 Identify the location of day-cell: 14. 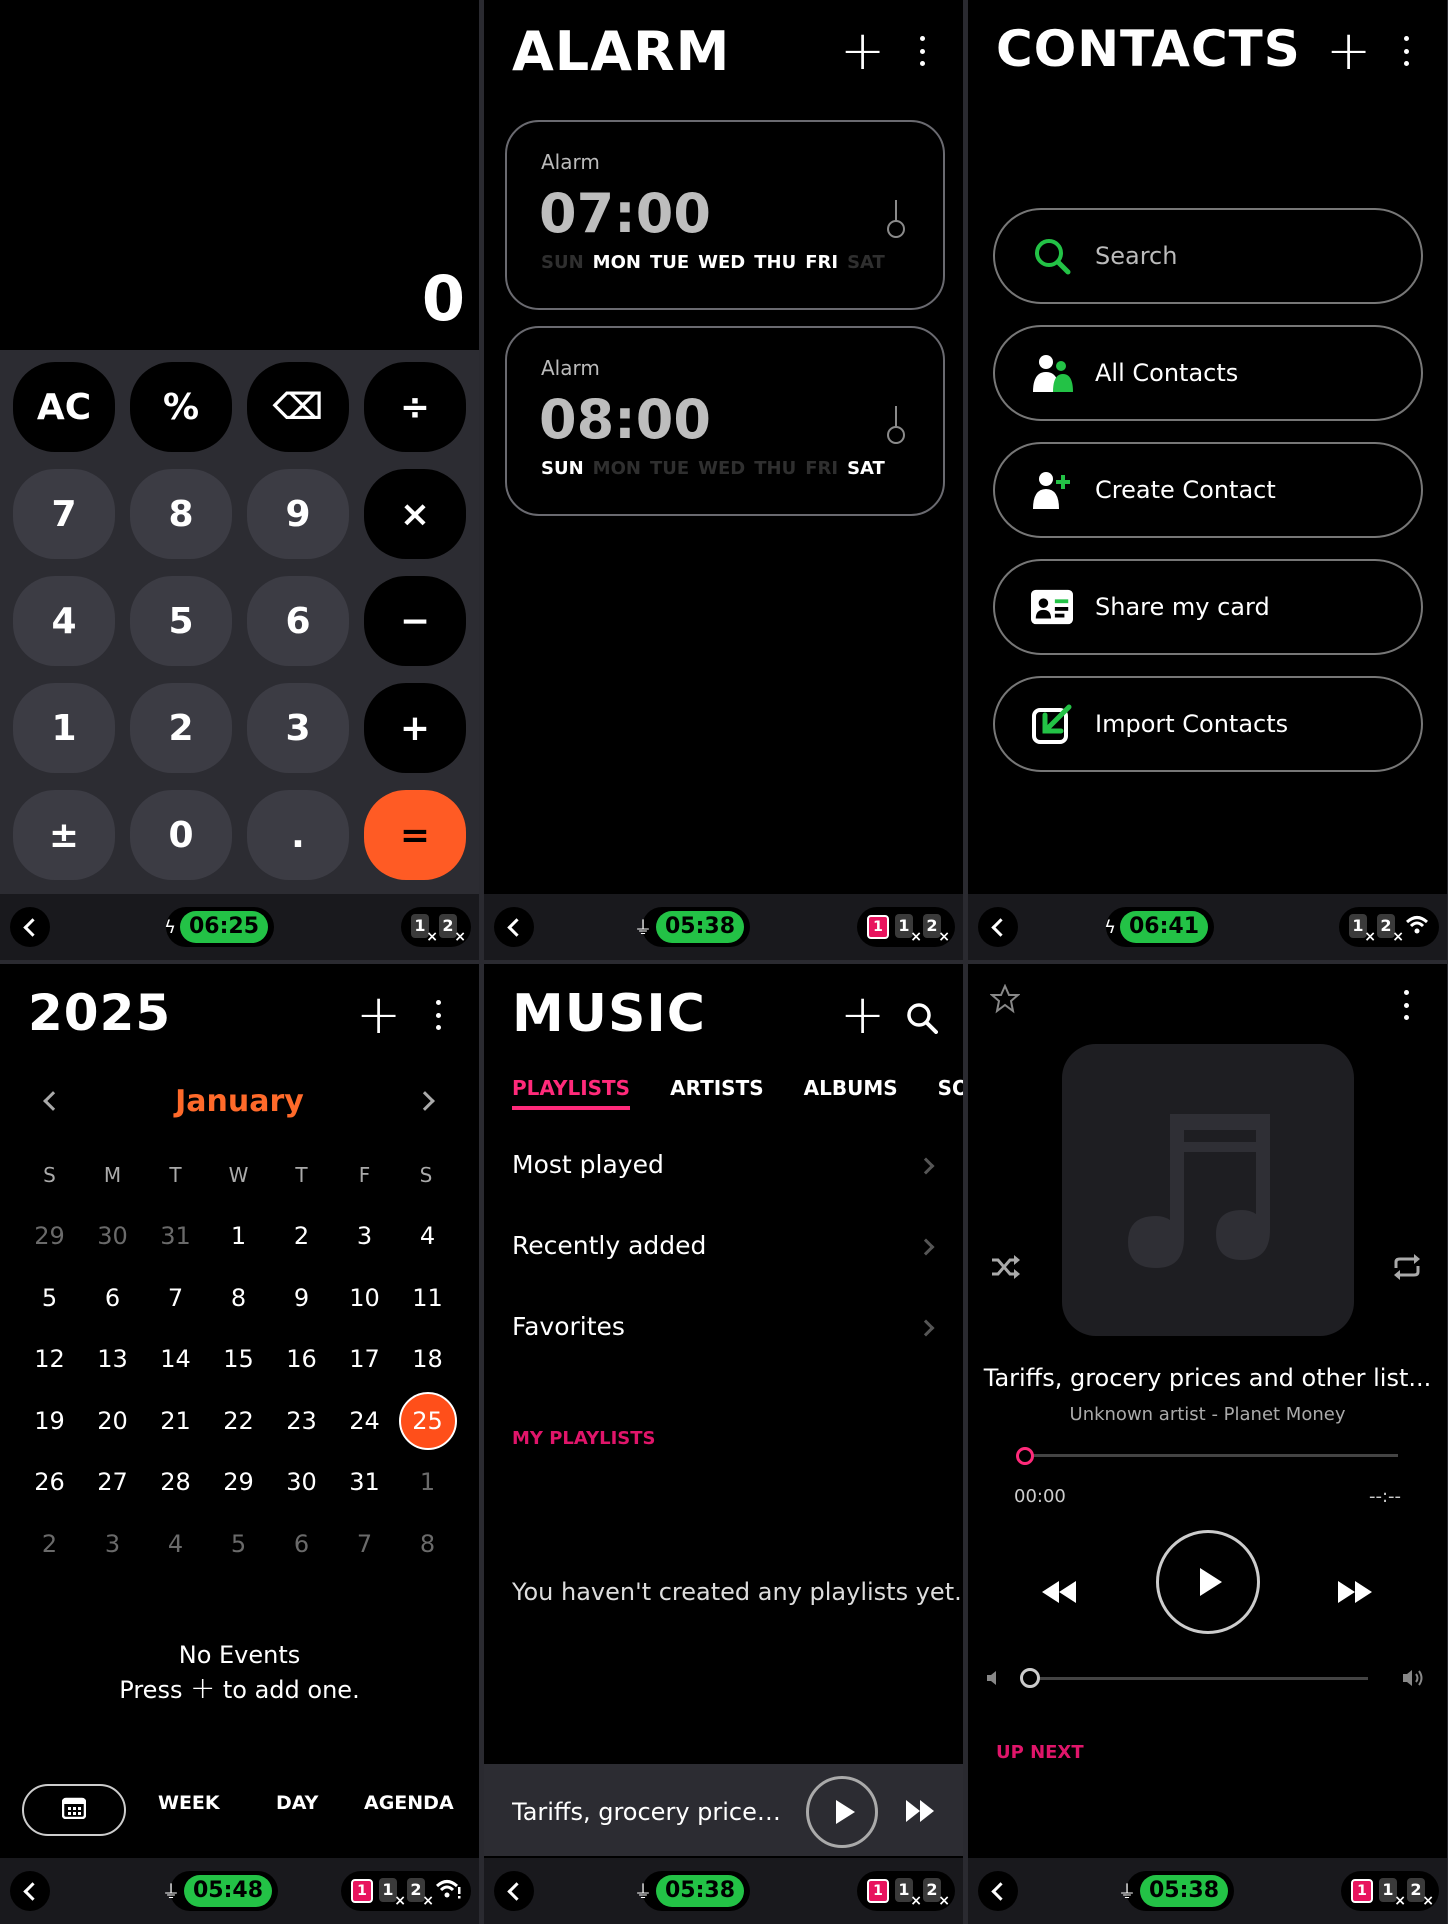
(175, 1359).